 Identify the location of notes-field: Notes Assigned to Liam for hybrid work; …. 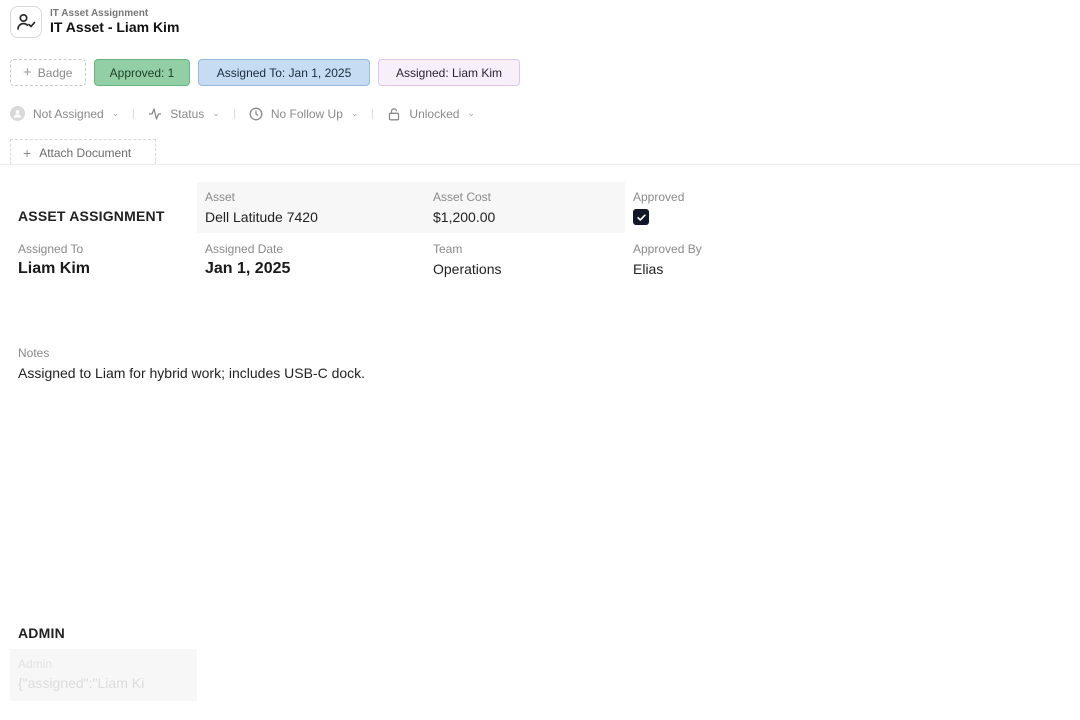
(191, 363).